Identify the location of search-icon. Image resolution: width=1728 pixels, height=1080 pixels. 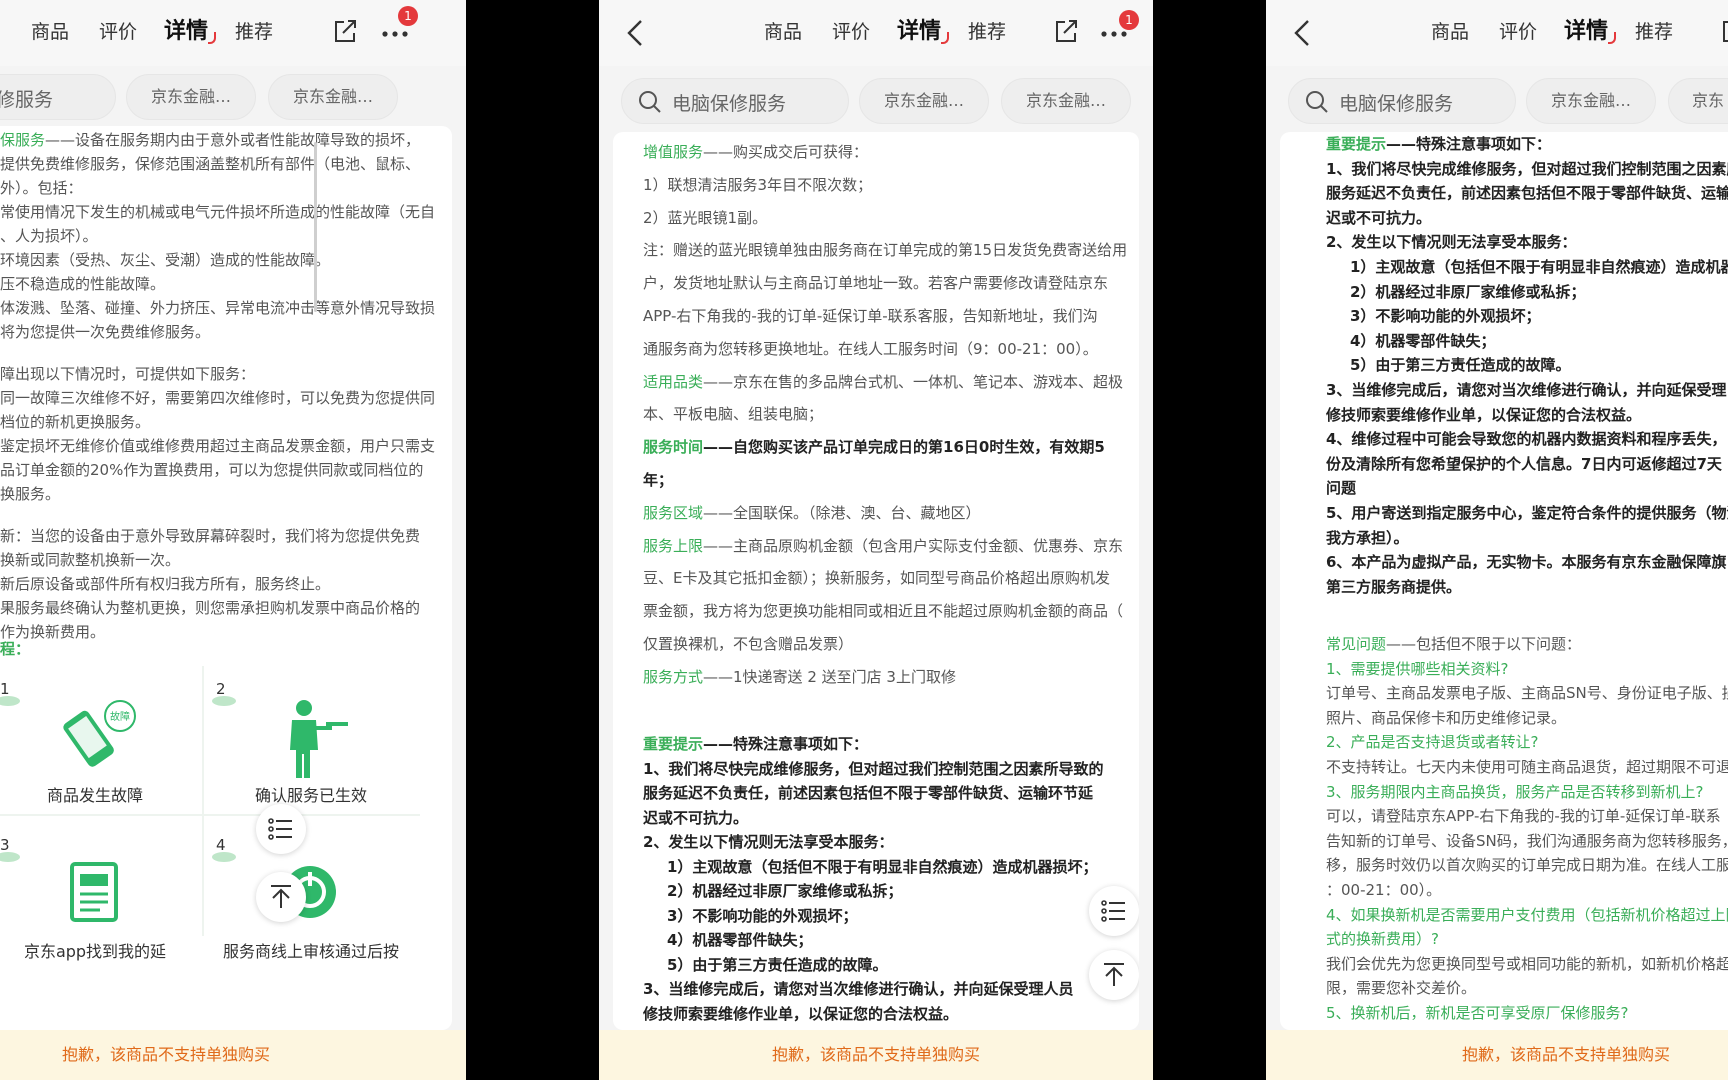
(650, 102).